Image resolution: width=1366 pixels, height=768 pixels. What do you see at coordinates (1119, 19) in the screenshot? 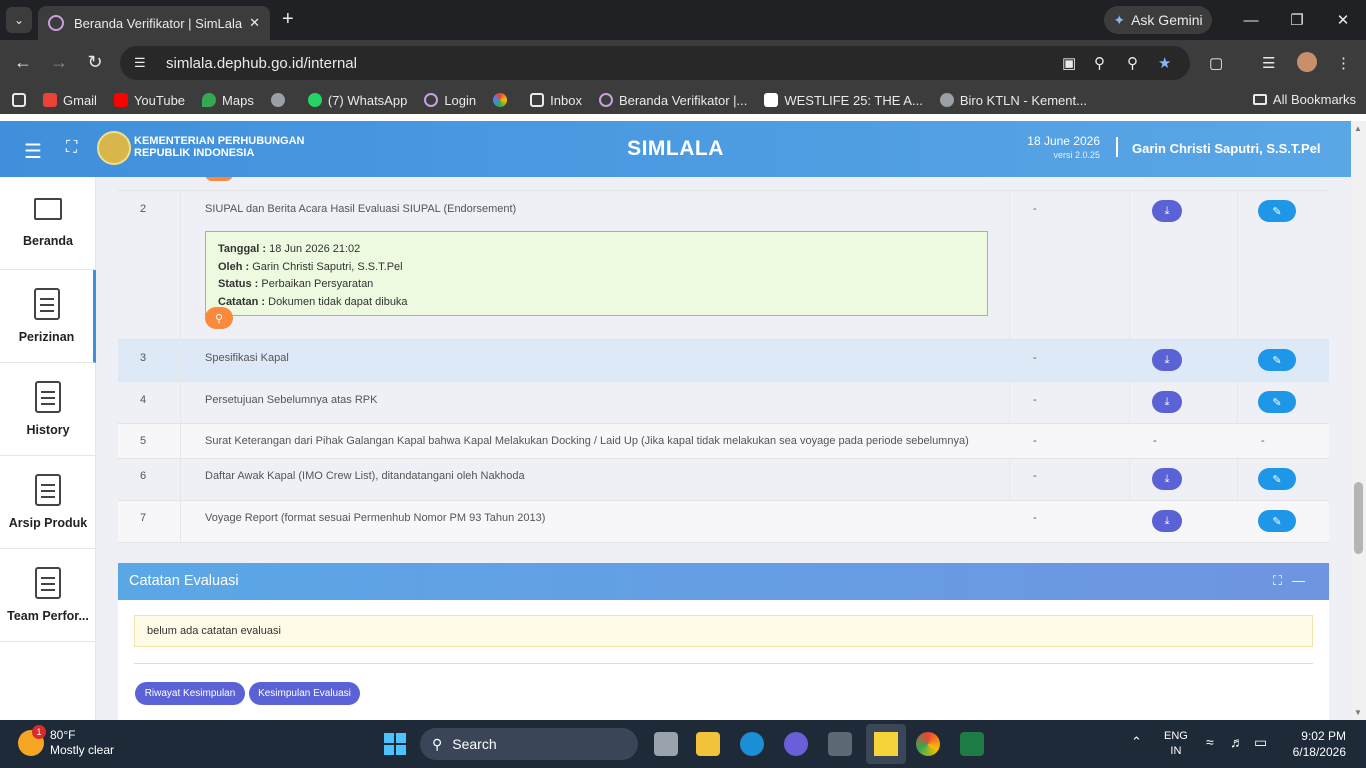
I see `gemini-icon: ✦` at bounding box center [1119, 19].